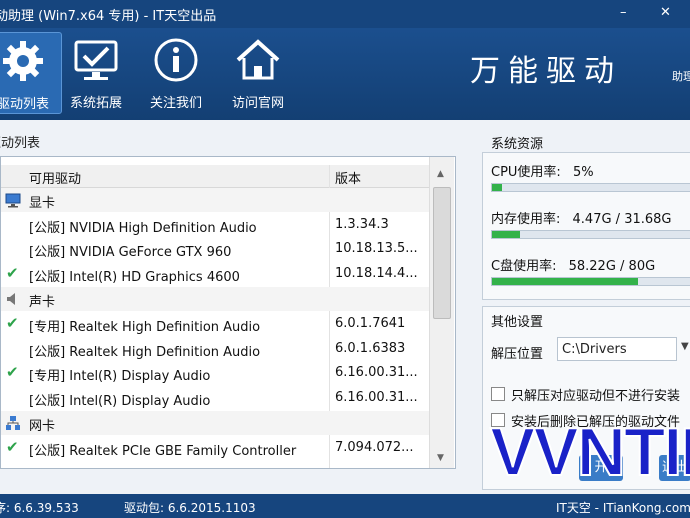 Image resolution: width=690 pixels, height=518 pixels. What do you see at coordinates (215, 176) in the screenshot?
I see `driver-list-header: 可用驱动 版本` at bounding box center [215, 176].